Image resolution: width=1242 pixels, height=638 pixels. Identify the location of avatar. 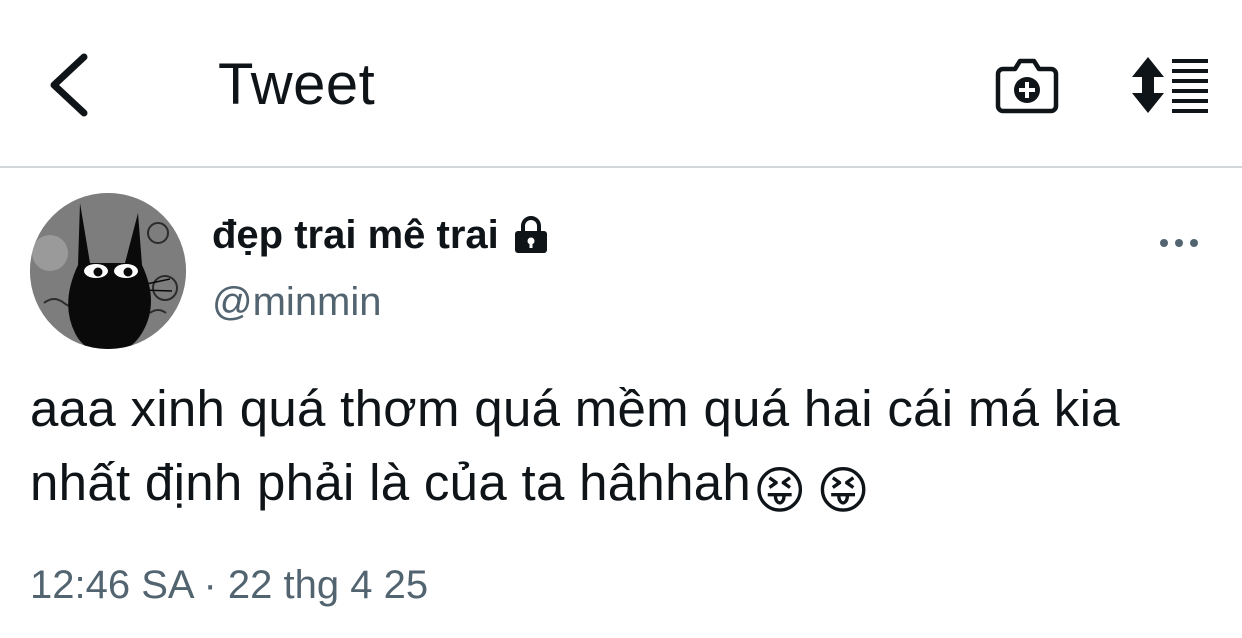
(108, 271).